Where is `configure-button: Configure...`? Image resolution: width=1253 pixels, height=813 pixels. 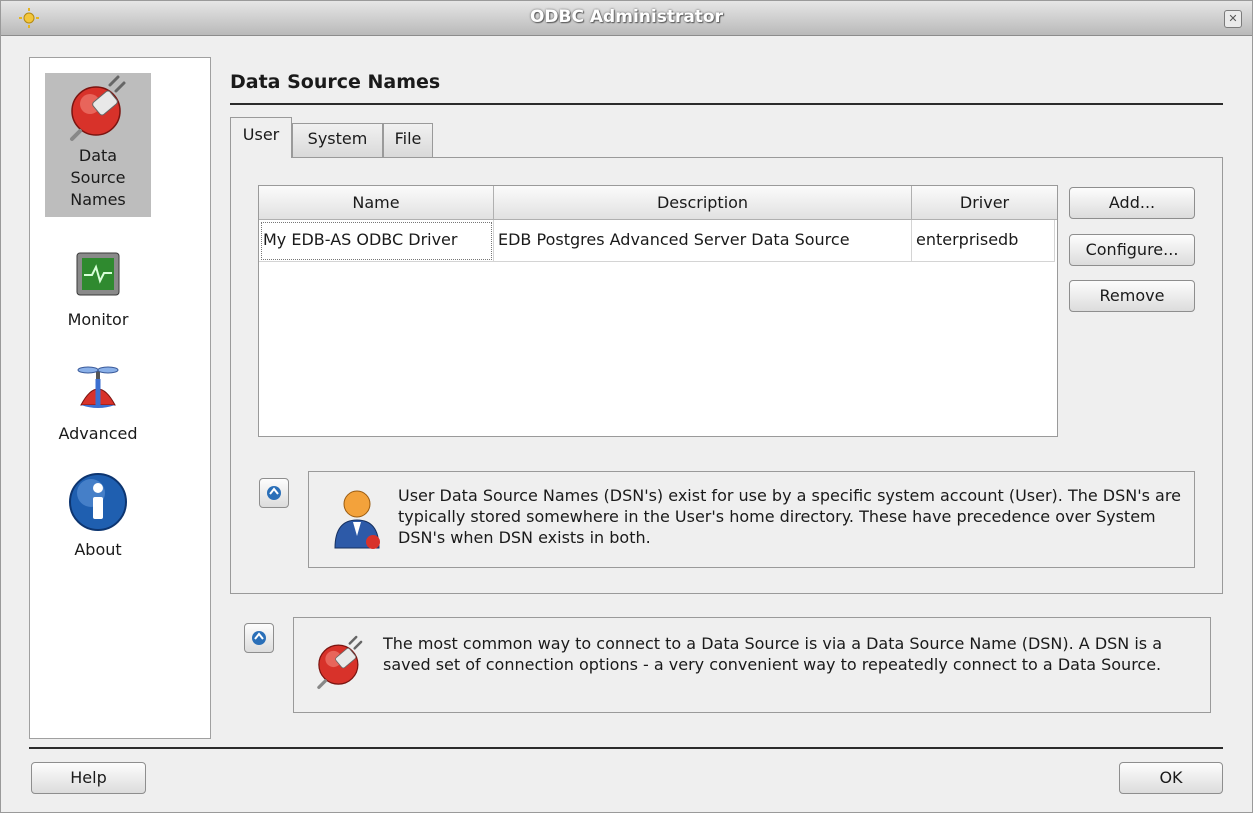 configure-button: Configure... is located at coordinates (1132, 250).